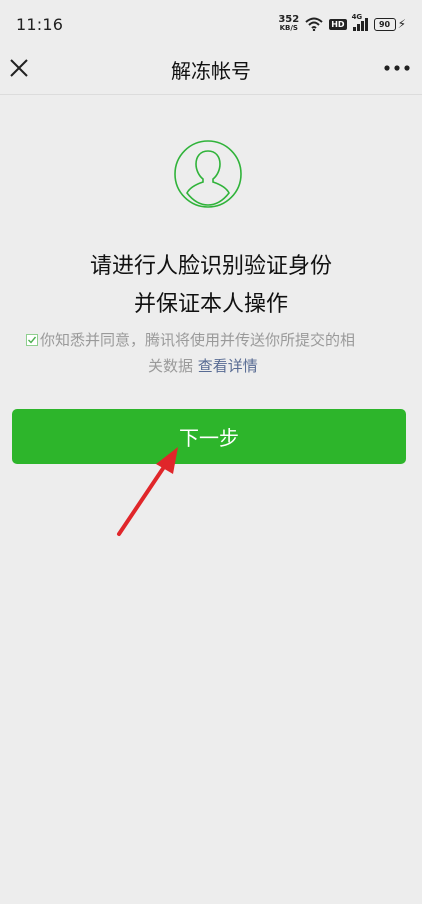 This screenshot has width=422, height=904. Describe the element at coordinates (384, 24) in the screenshot. I see `battery-level: 90` at that location.